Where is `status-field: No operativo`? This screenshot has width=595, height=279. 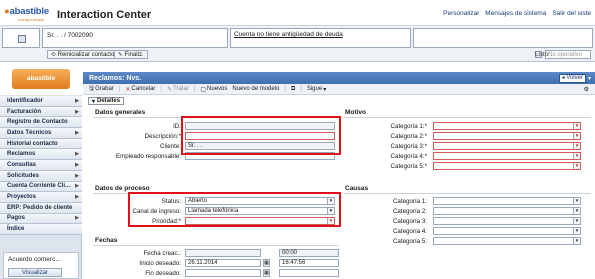
status-field: No operativo is located at coordinates (568, 54).